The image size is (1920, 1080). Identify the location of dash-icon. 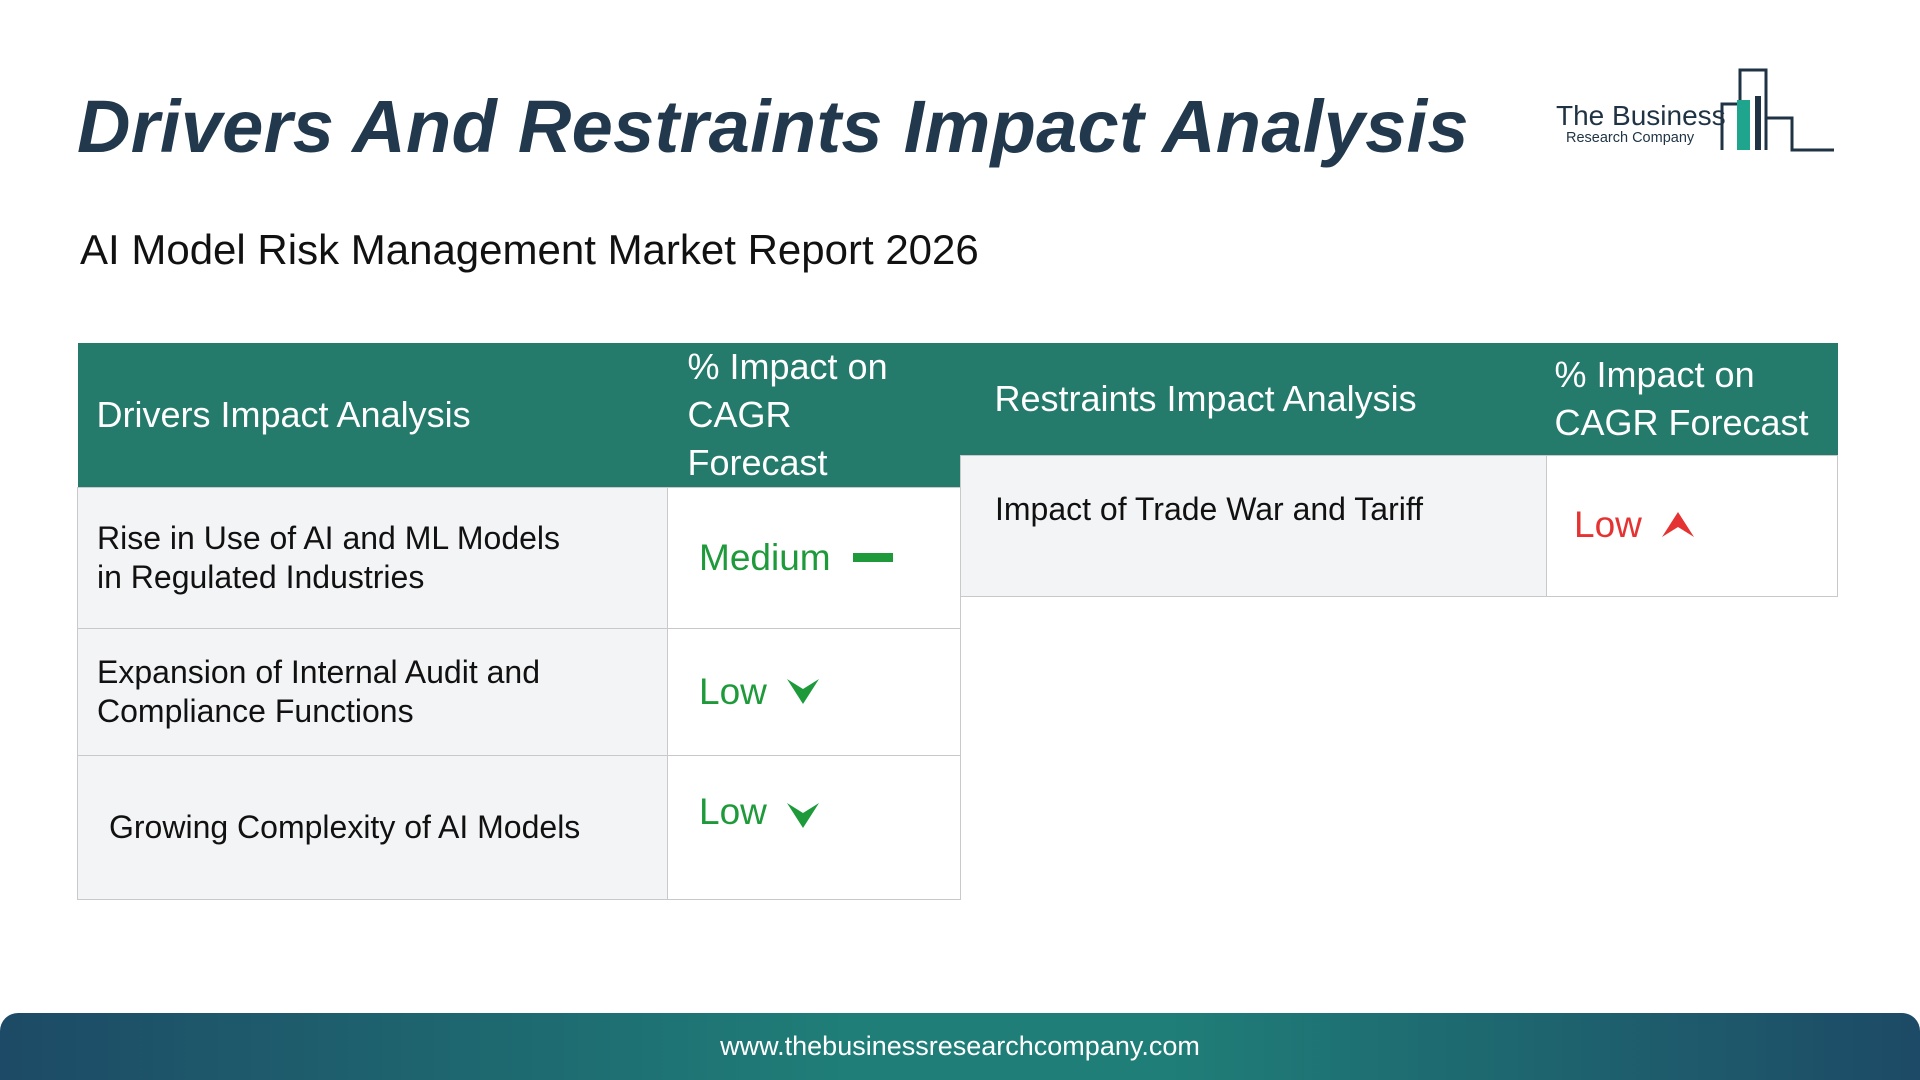
(872, 557).